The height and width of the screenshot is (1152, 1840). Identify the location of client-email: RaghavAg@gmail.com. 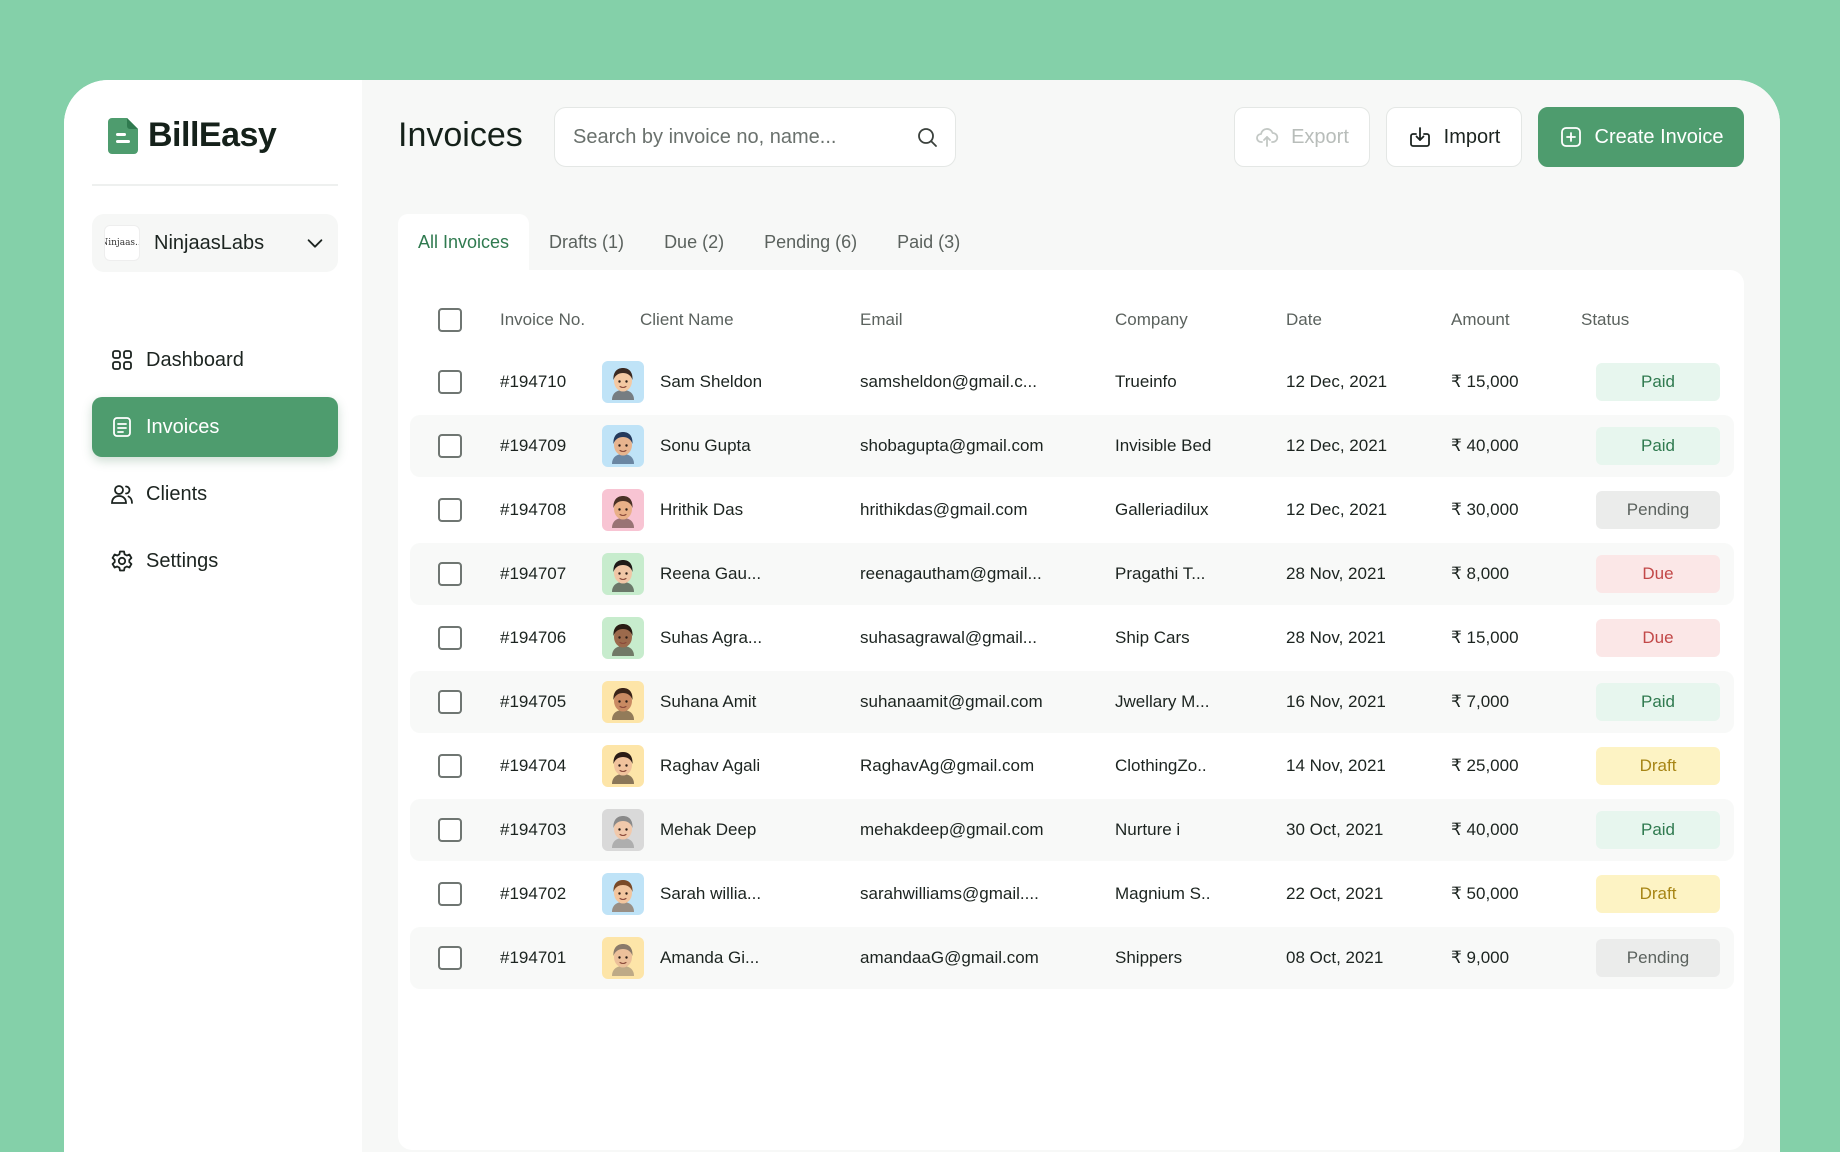
(947, 765).